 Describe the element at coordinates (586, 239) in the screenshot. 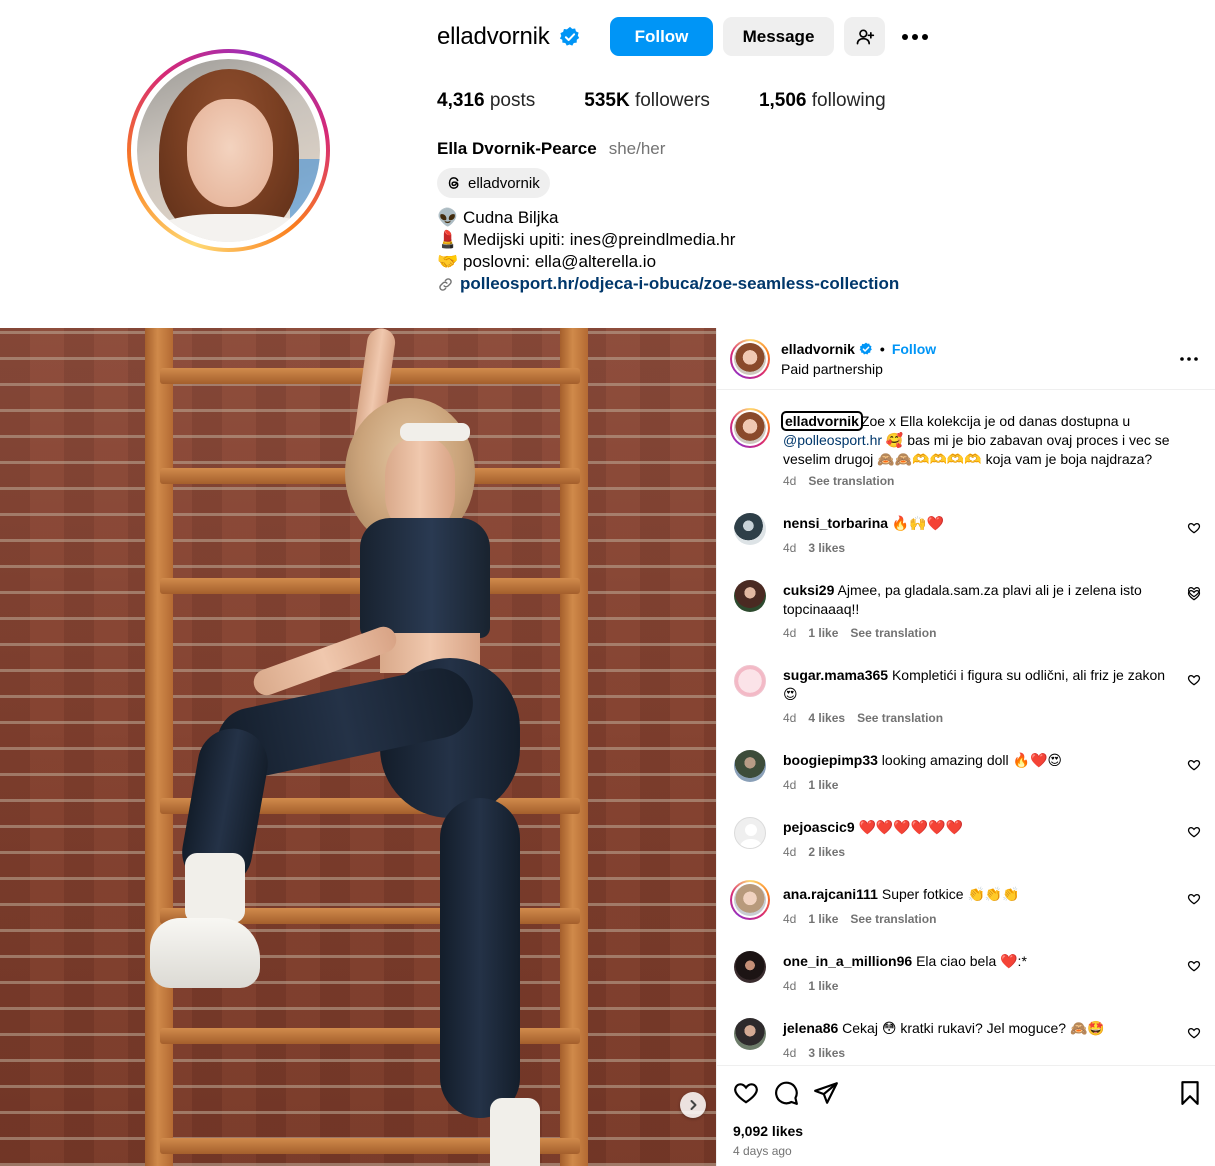

I see `bio-line: 💄 Medijski upiti: ines@preindlmedia.hr` at that location.